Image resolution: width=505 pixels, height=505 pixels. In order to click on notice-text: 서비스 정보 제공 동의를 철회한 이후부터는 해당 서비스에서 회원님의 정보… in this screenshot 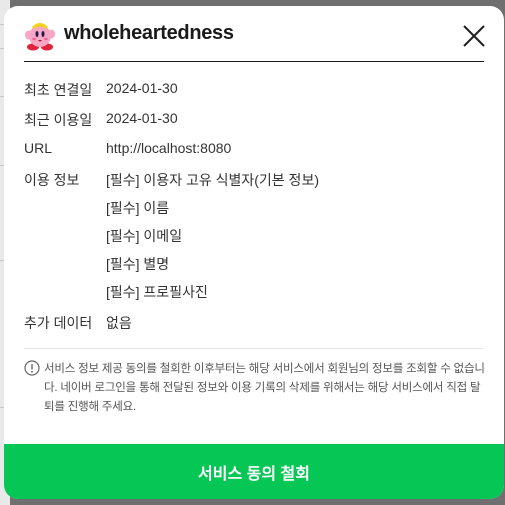, I will do `click(264, 388)`.